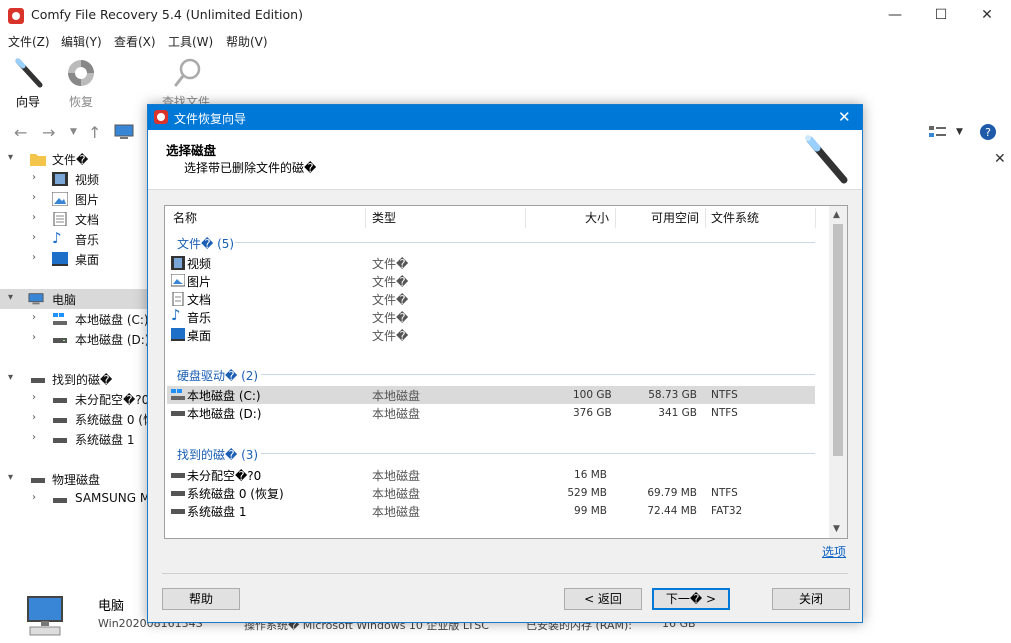 The image size is (1011, 643). Describe the element at coordinates (491, 413) in the screenshot. I see `list-item: 本地磁盘 (D:) 本地磁盘 376 GB 341 GB NTFS` at that location.